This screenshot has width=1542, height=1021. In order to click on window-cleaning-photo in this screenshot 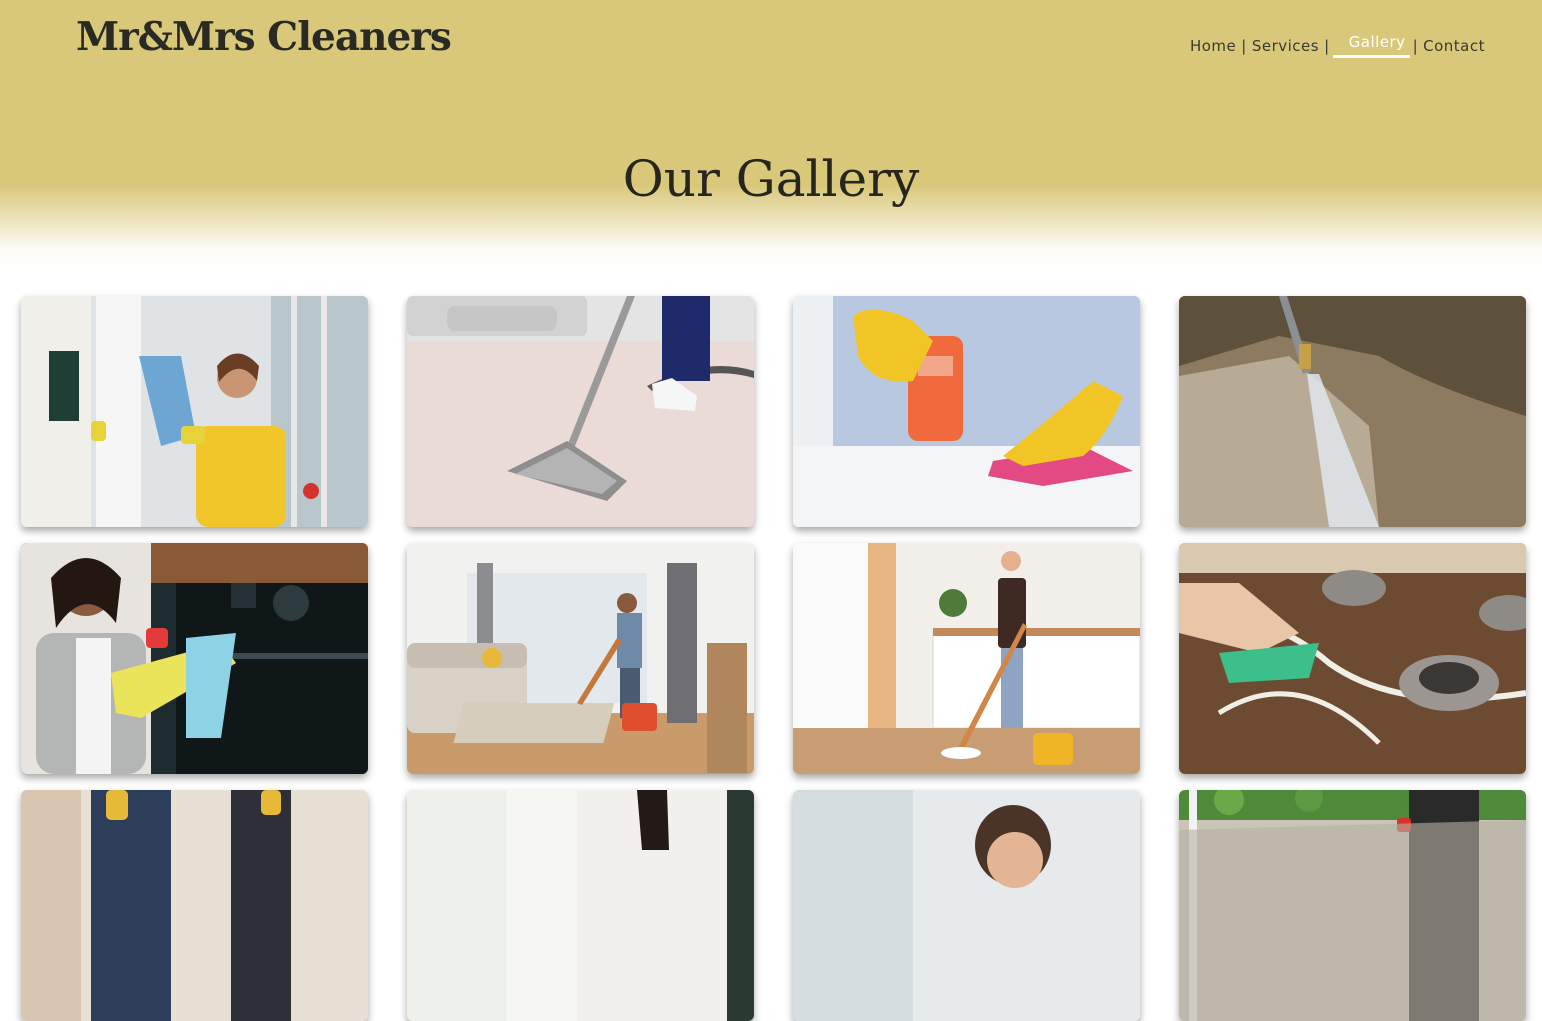, I will do `click(194, 411)`.